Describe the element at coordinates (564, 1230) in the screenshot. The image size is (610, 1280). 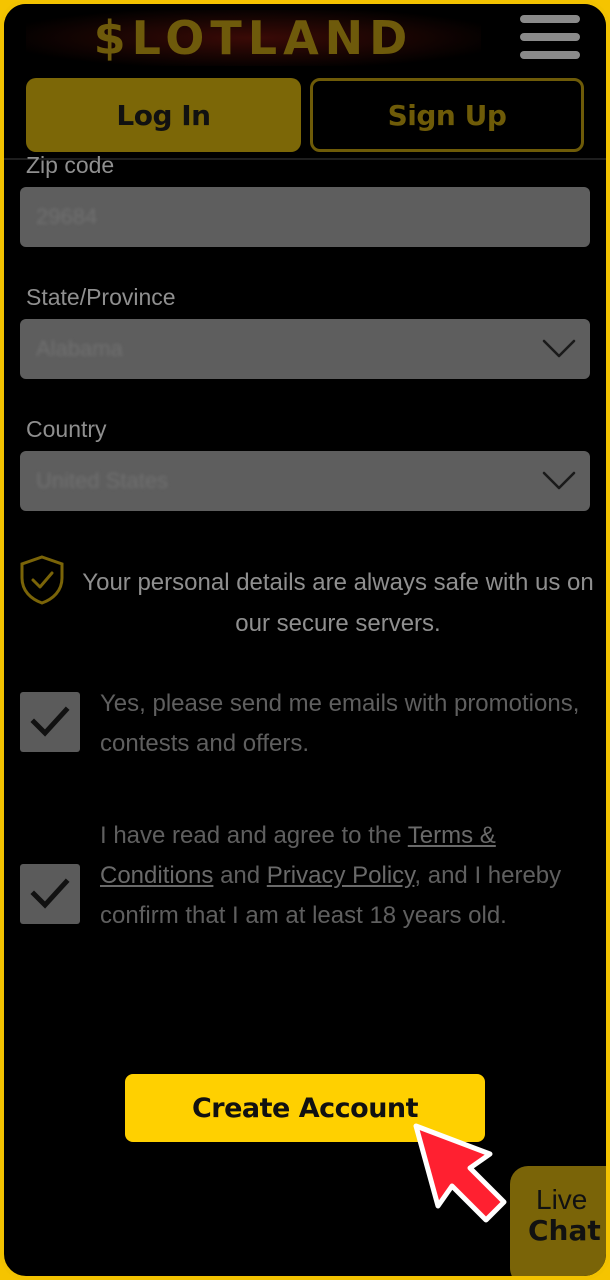
I see `live-chat-line2: Chat` at that location.